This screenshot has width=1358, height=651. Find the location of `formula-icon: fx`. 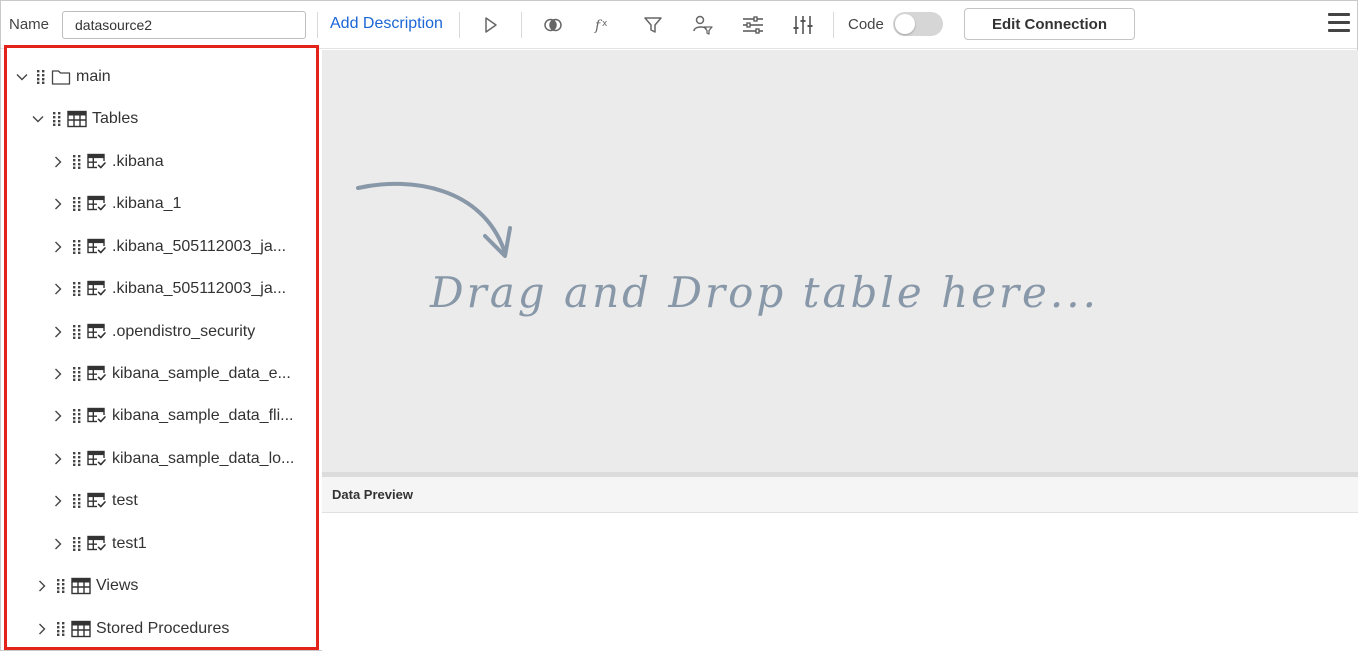

formula-icon: fx is located at coordinates (603, 25).